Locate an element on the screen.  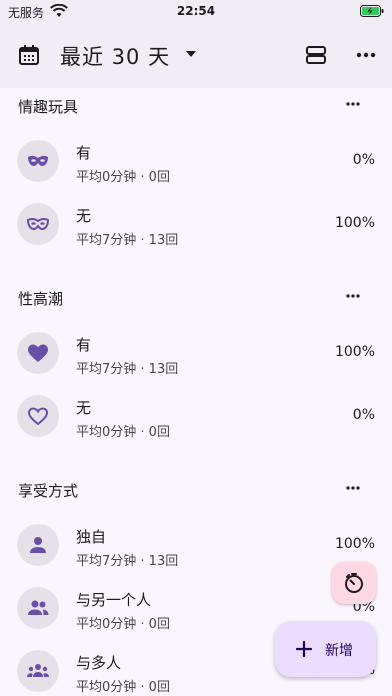
section-header-orgasm: 性高潮 is located at coordinates (196, 297).